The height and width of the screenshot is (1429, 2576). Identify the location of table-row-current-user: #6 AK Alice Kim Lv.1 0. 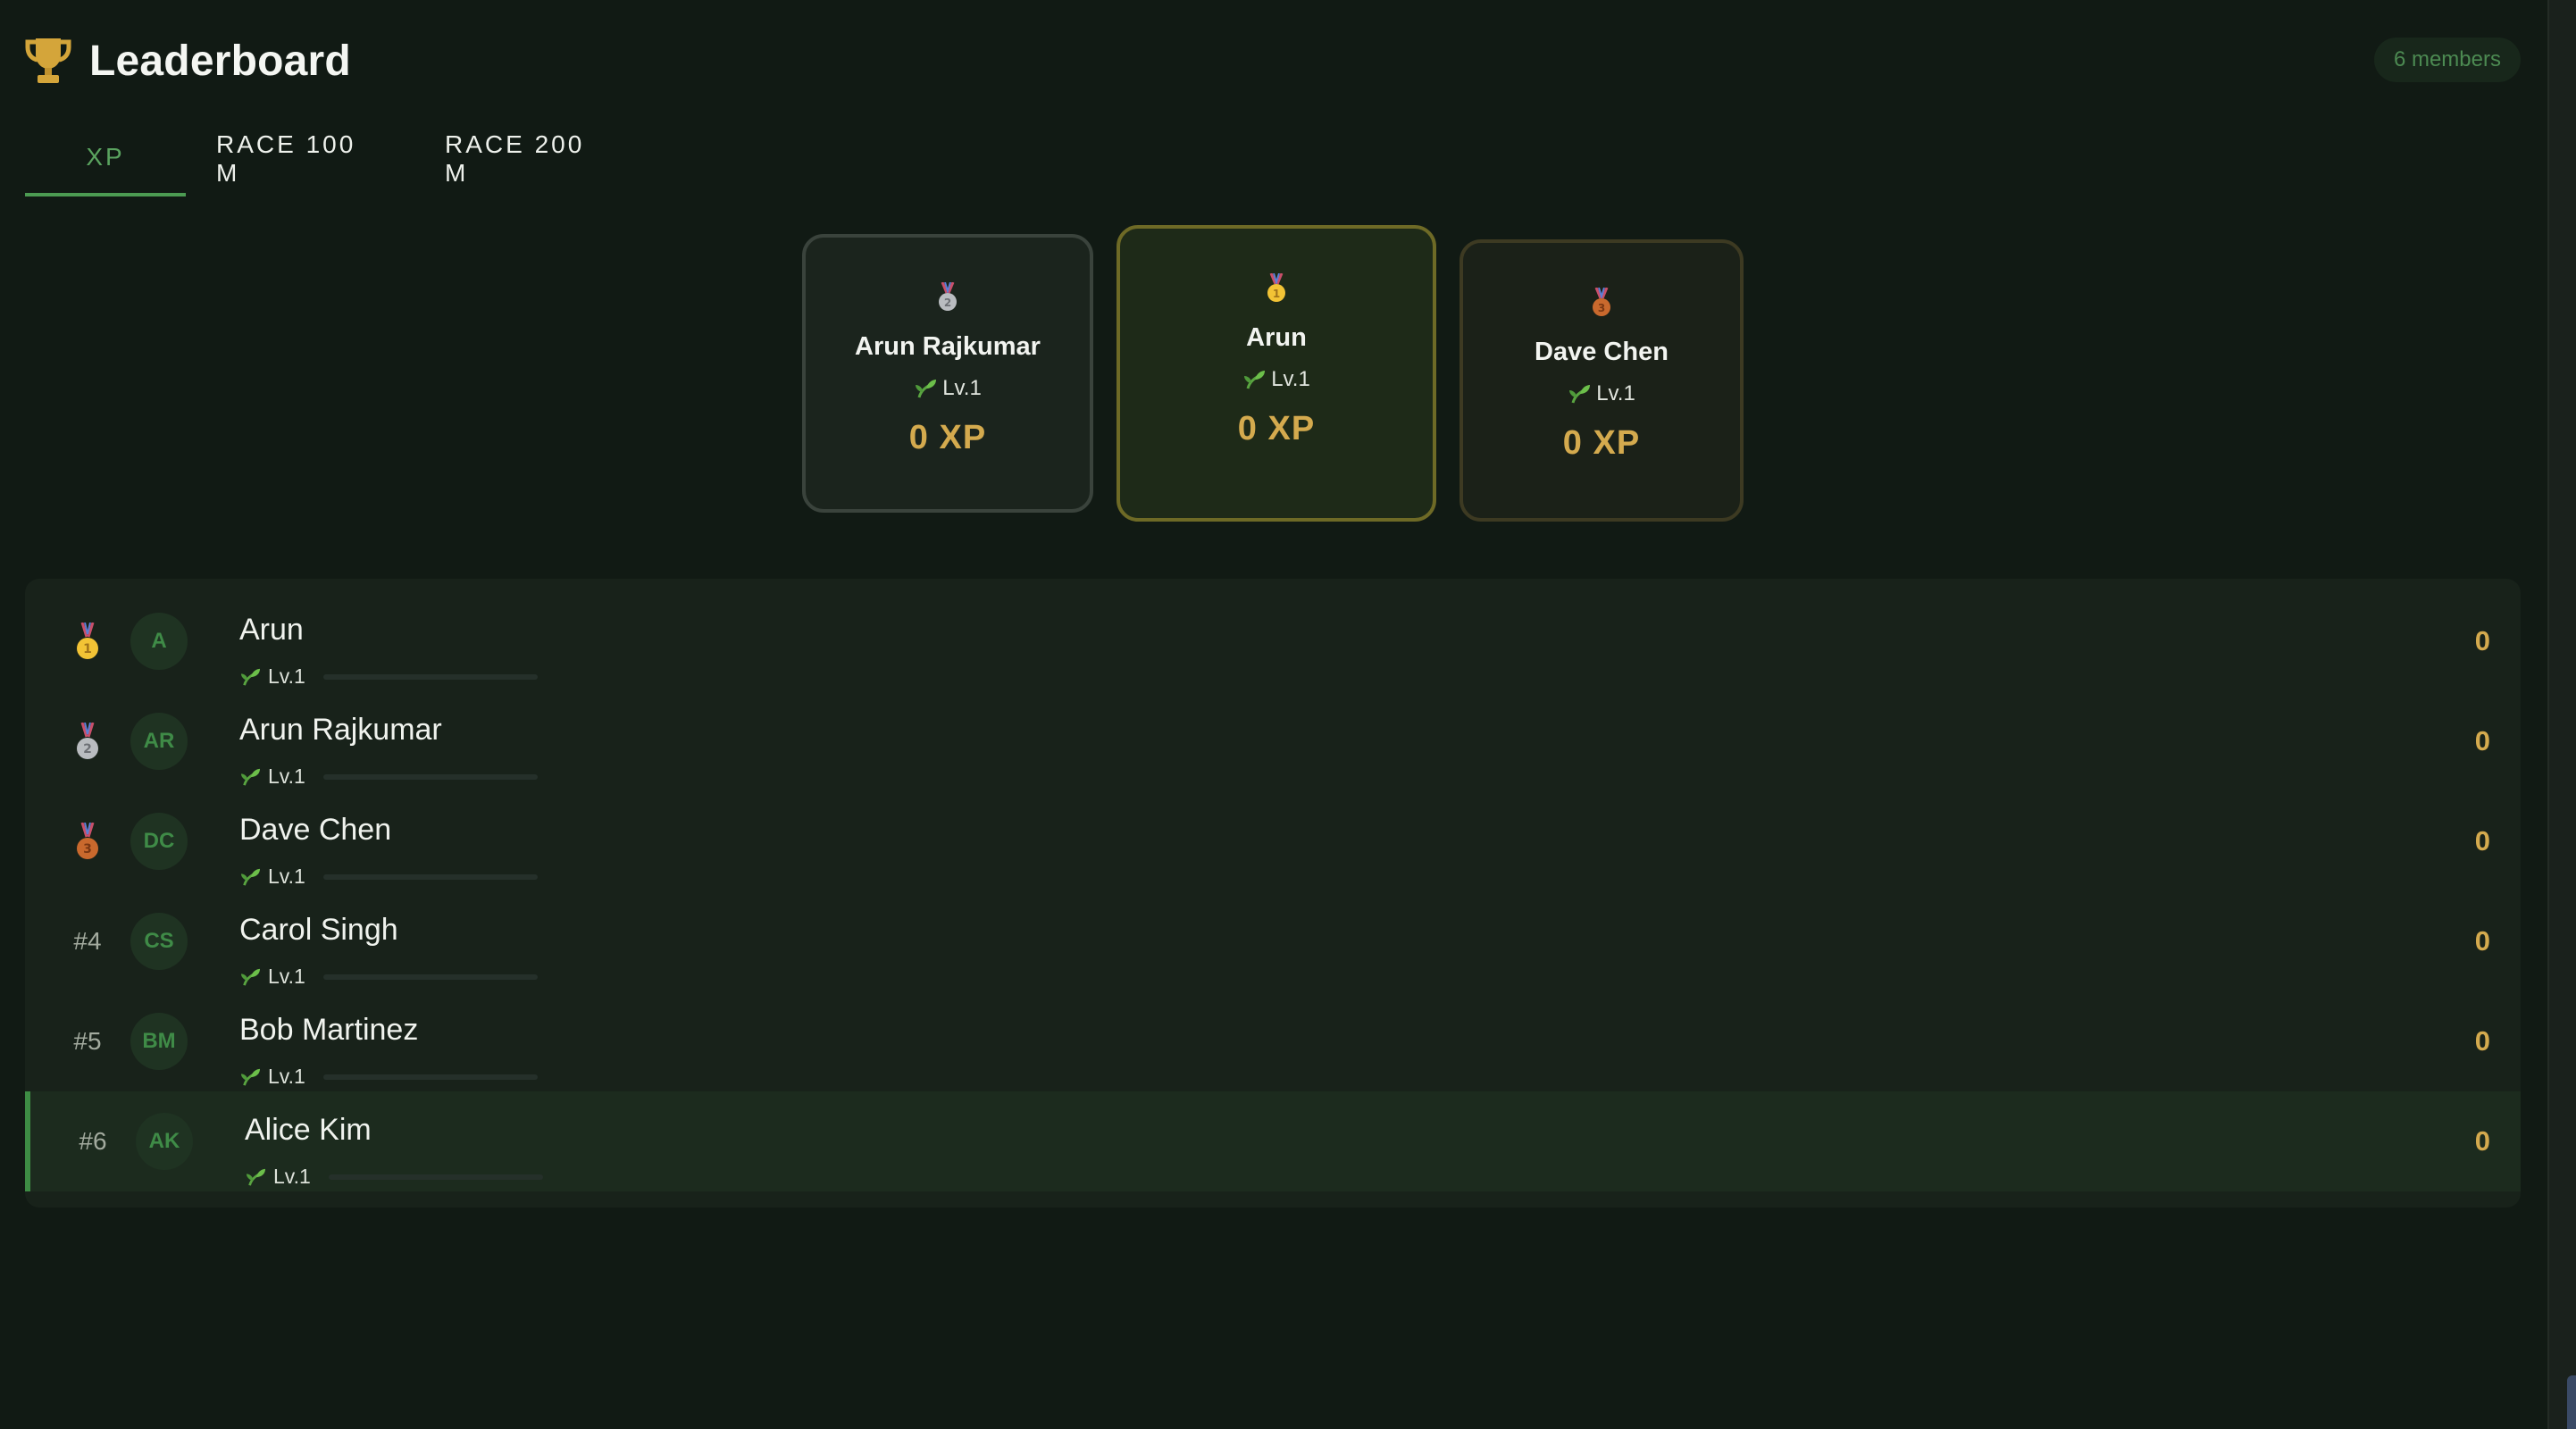
(1273, 1141).